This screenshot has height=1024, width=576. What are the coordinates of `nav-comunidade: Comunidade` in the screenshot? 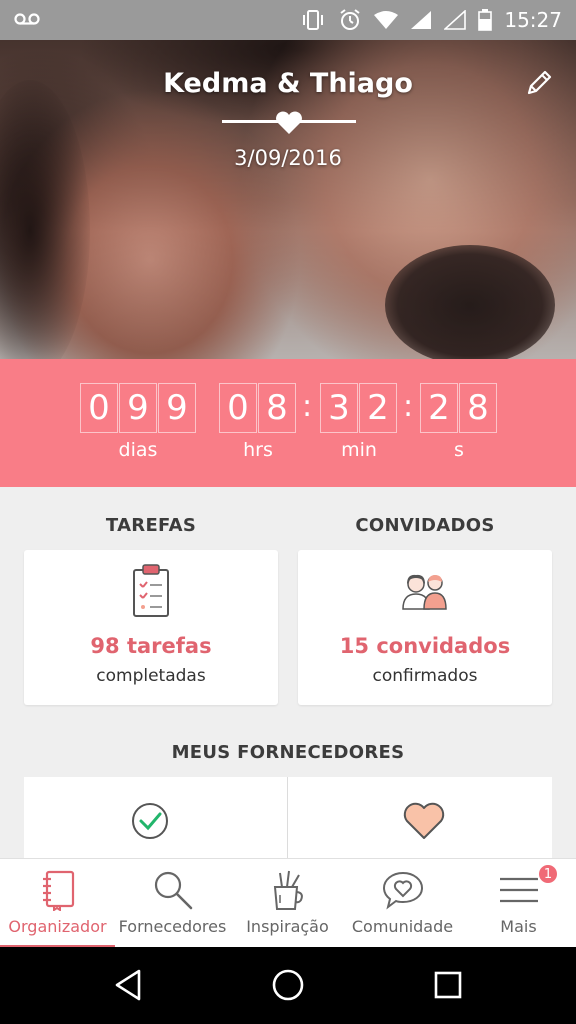 It's located at (402, 903).